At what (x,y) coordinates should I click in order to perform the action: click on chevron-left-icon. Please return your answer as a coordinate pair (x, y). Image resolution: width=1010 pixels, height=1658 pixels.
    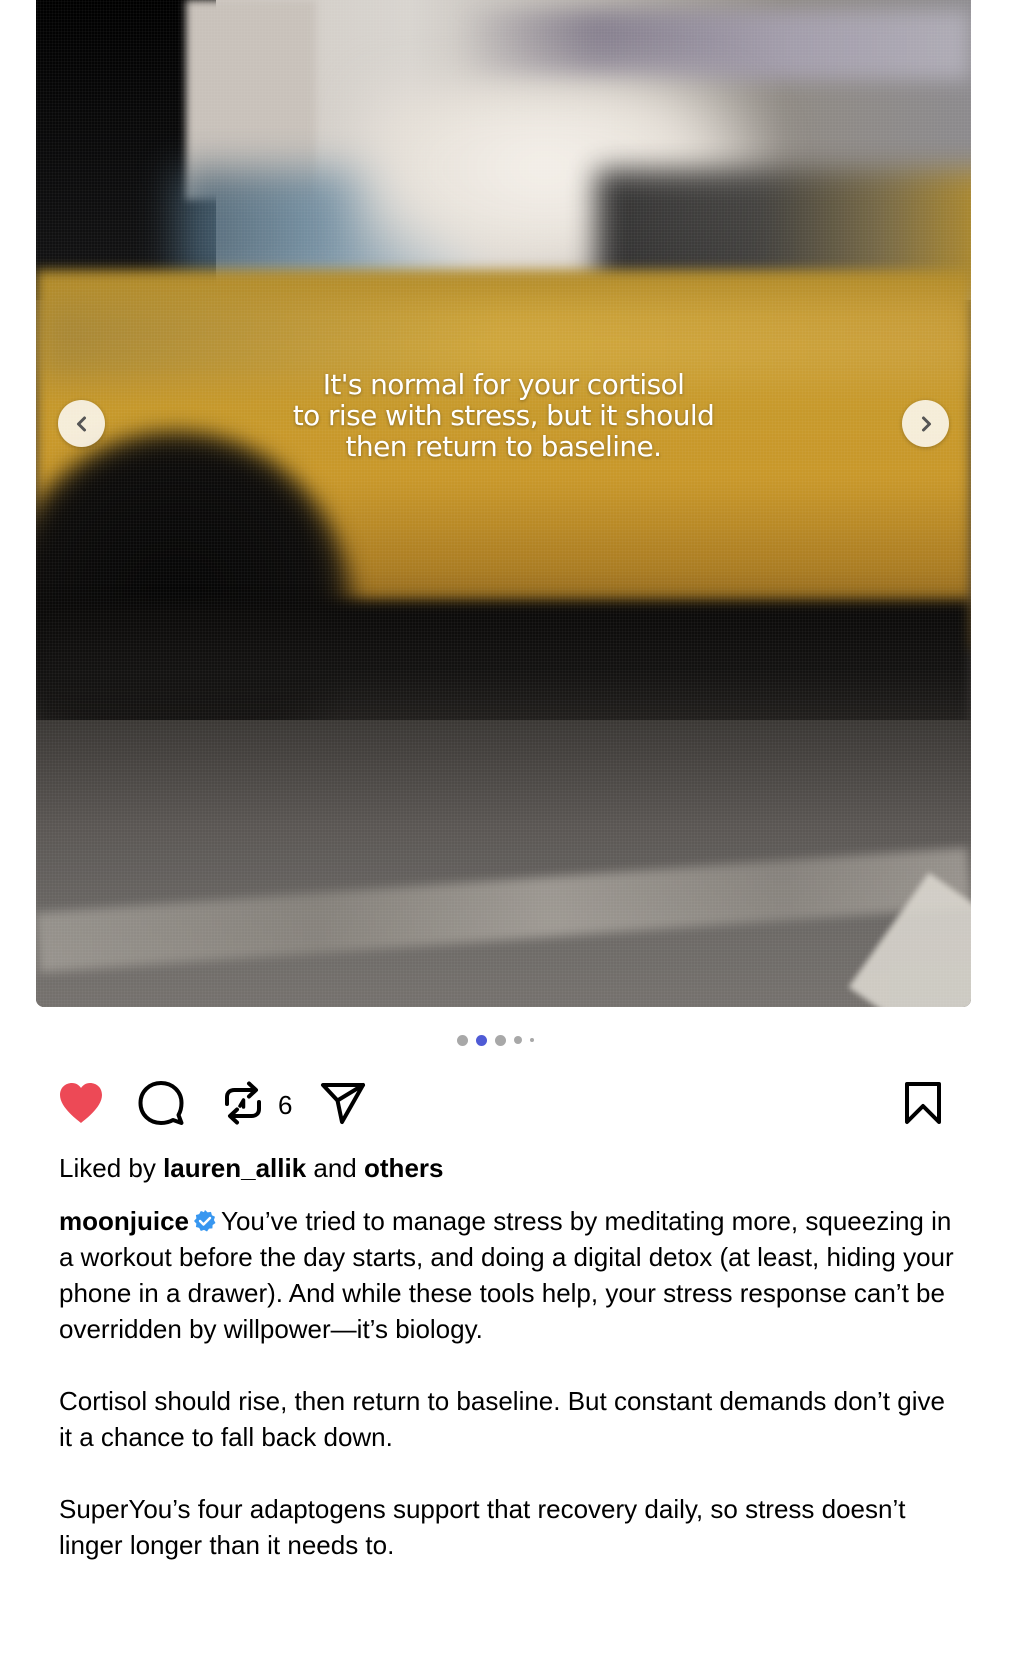
    Looking at the image, I should click on (81, 423).